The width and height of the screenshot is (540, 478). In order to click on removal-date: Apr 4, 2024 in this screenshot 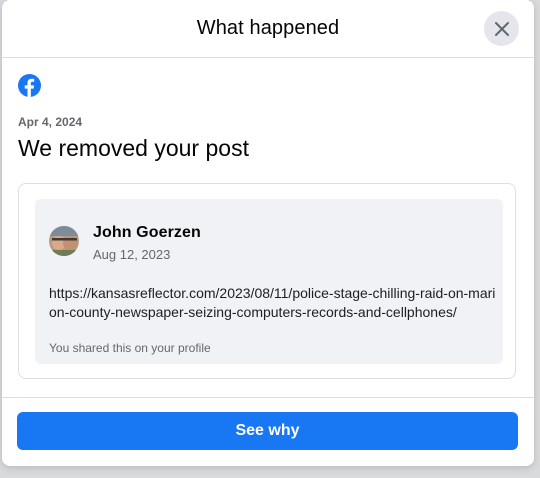, I will do `click(50, 122)`.